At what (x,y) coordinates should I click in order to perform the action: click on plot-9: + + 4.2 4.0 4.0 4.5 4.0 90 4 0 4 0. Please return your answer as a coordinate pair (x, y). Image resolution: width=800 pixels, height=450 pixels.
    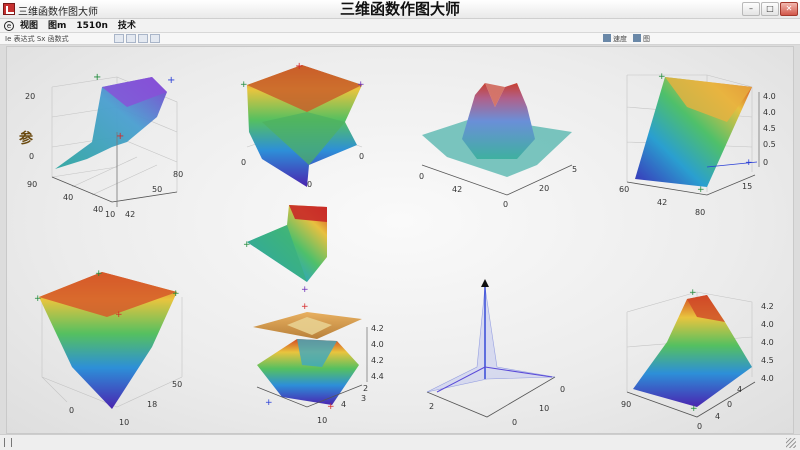
    Looking at the image, I should click on (697, 359).